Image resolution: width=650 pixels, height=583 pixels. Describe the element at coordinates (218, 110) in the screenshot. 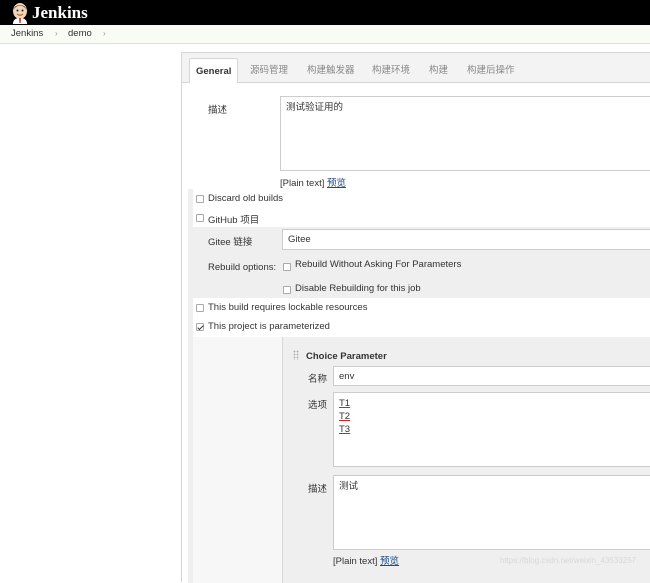

I see `description-label: 描述` at that location.